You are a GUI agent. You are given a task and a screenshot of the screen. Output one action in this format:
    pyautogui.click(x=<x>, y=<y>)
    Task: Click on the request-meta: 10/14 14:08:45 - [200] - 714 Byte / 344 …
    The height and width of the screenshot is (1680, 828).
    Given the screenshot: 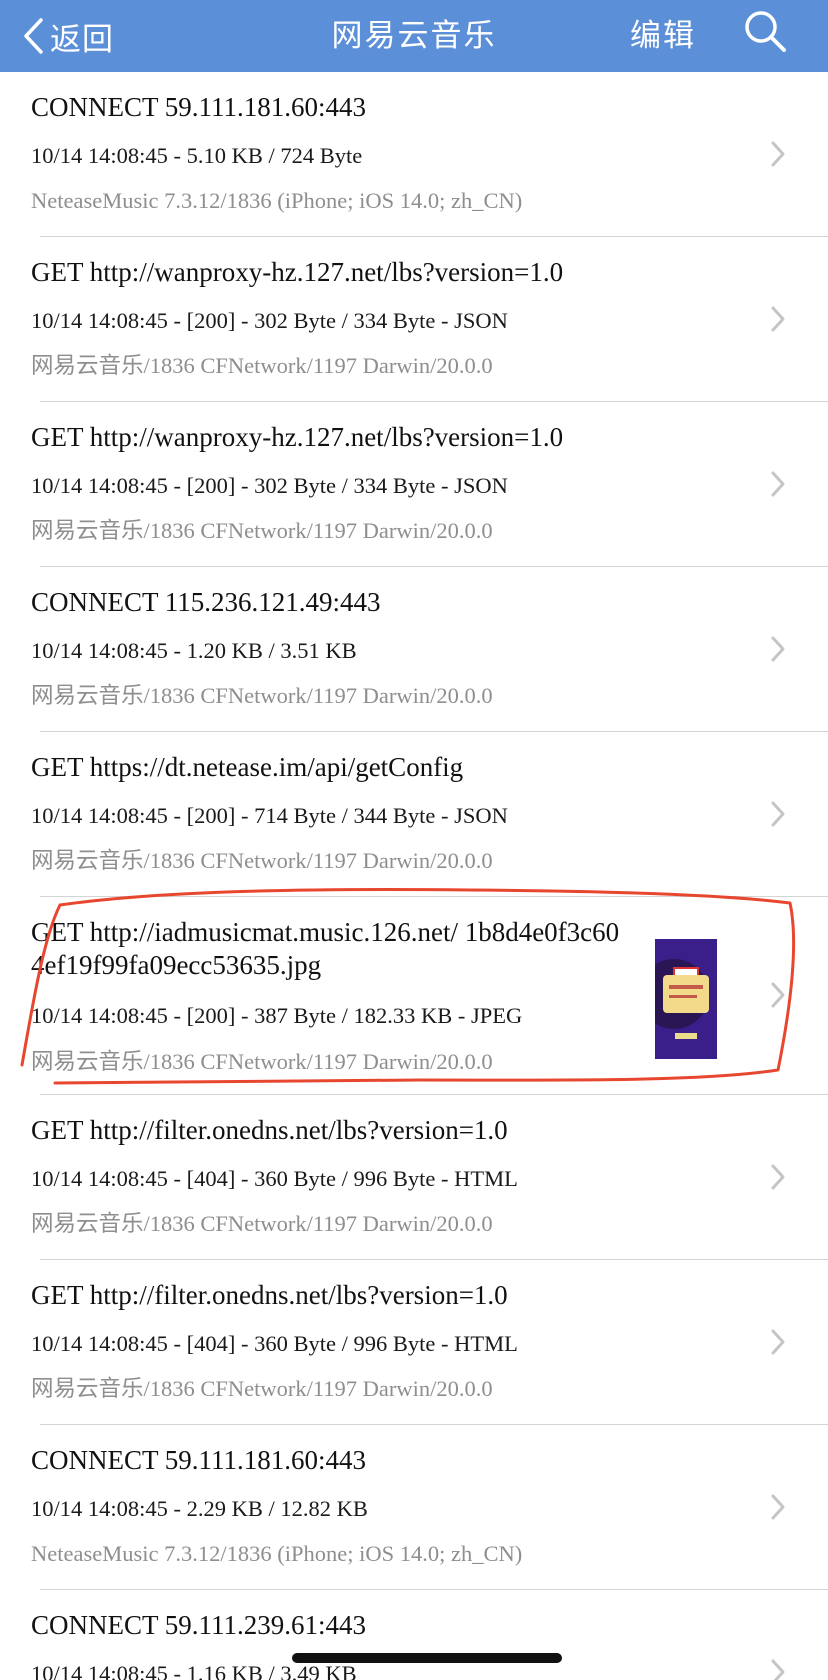 What is the action you would take?
    pyautogui.click(x=269, y=815)
    